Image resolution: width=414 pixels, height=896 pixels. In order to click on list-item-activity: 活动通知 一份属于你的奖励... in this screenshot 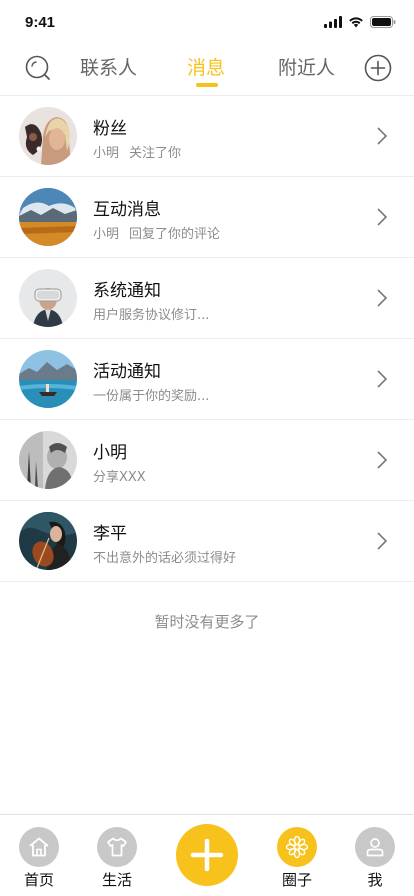, I will do `click(207, 379)`.